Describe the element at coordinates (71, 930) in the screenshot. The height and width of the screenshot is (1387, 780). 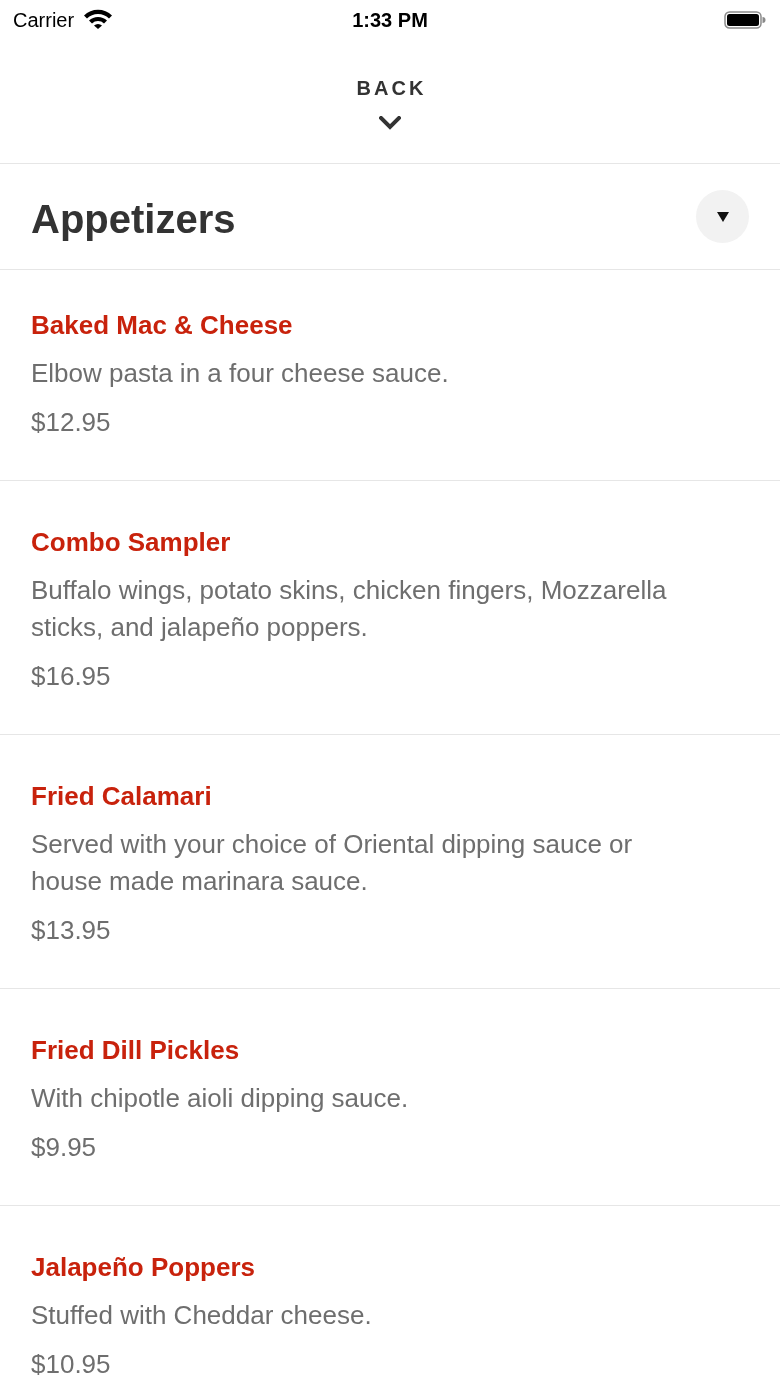
I see `item-price: $13.95` at that location.